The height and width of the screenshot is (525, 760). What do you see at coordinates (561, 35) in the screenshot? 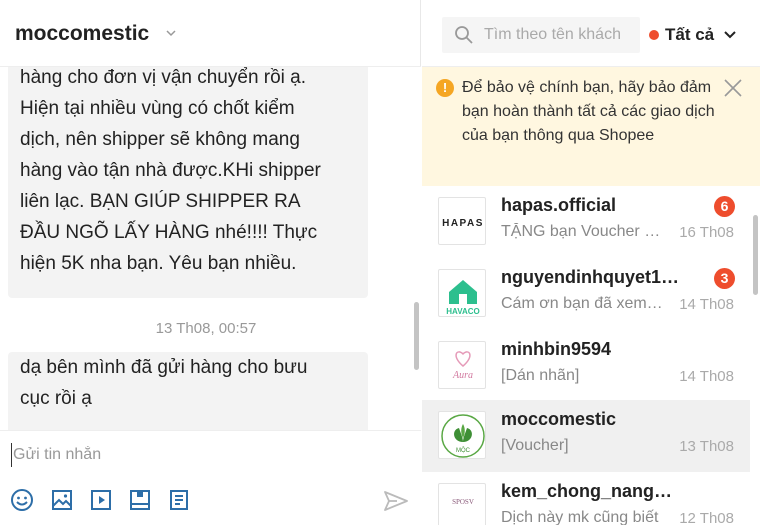
I see `search-input` at bounding box center [561, 35].